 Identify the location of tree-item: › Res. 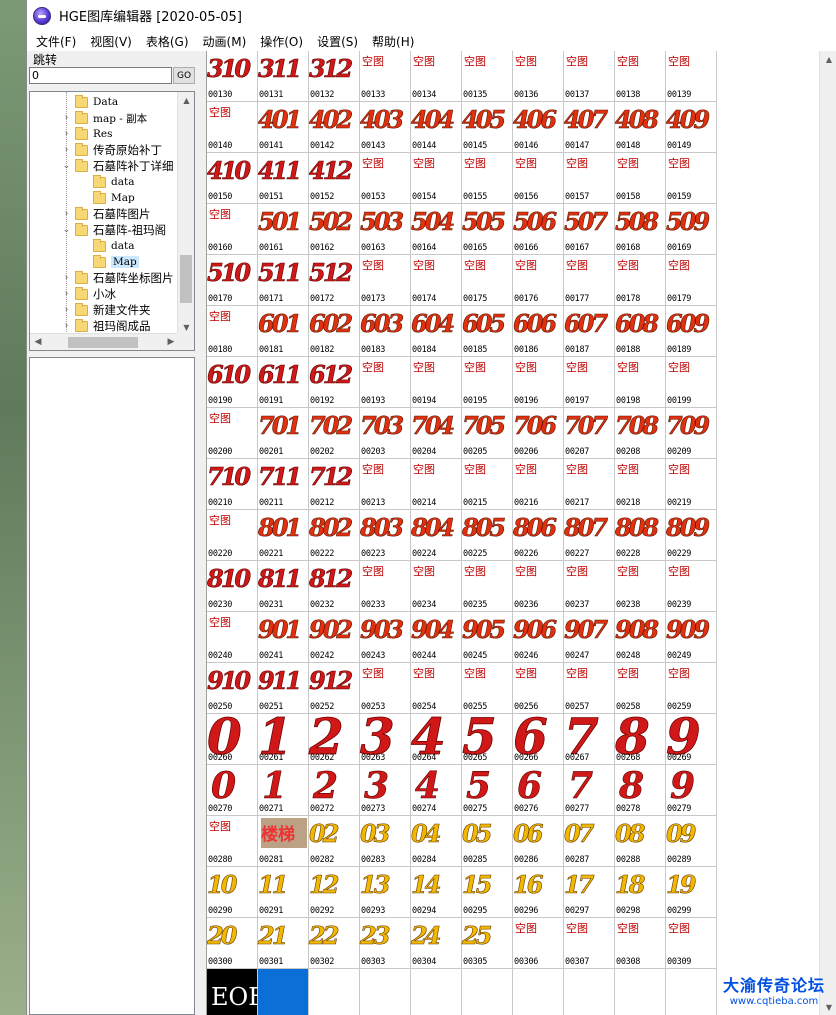
(87, 134).